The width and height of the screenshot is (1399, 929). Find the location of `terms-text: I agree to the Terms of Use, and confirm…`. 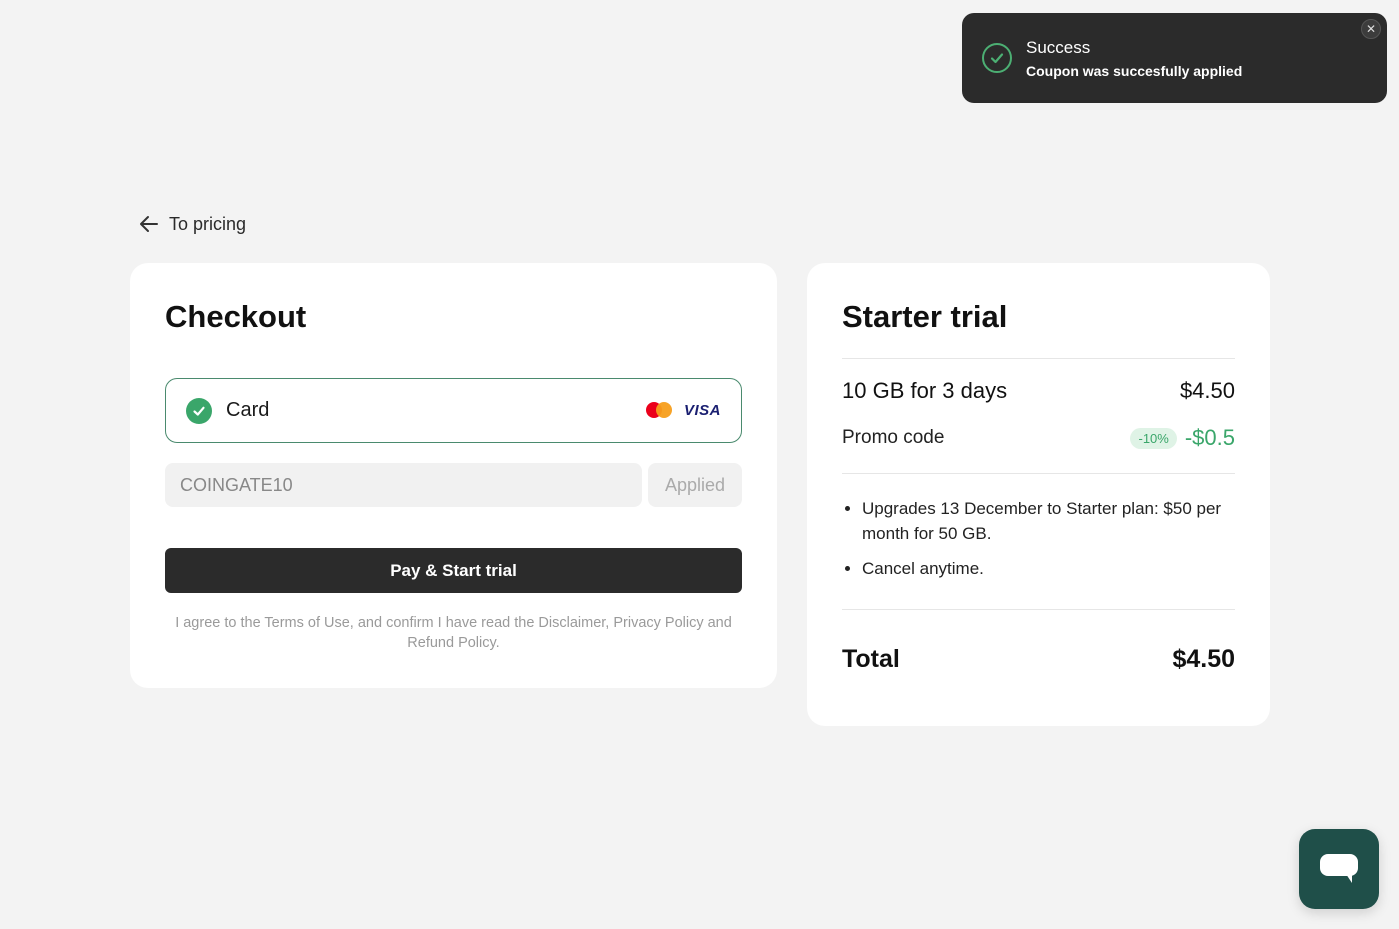

terms-text: I agree to the Terms of Use, and confirm… is located at coordinates (453, 633).